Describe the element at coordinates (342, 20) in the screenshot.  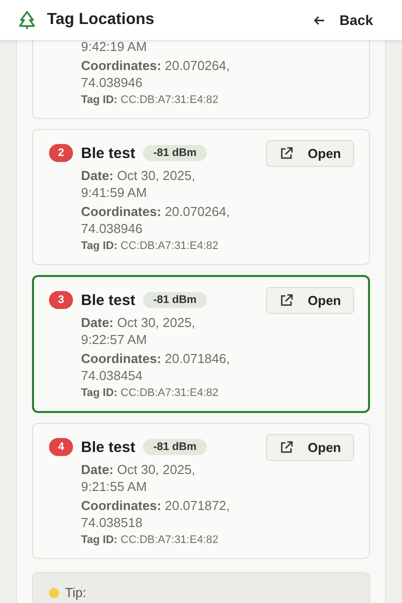
I see `back-button: Back` at that location.